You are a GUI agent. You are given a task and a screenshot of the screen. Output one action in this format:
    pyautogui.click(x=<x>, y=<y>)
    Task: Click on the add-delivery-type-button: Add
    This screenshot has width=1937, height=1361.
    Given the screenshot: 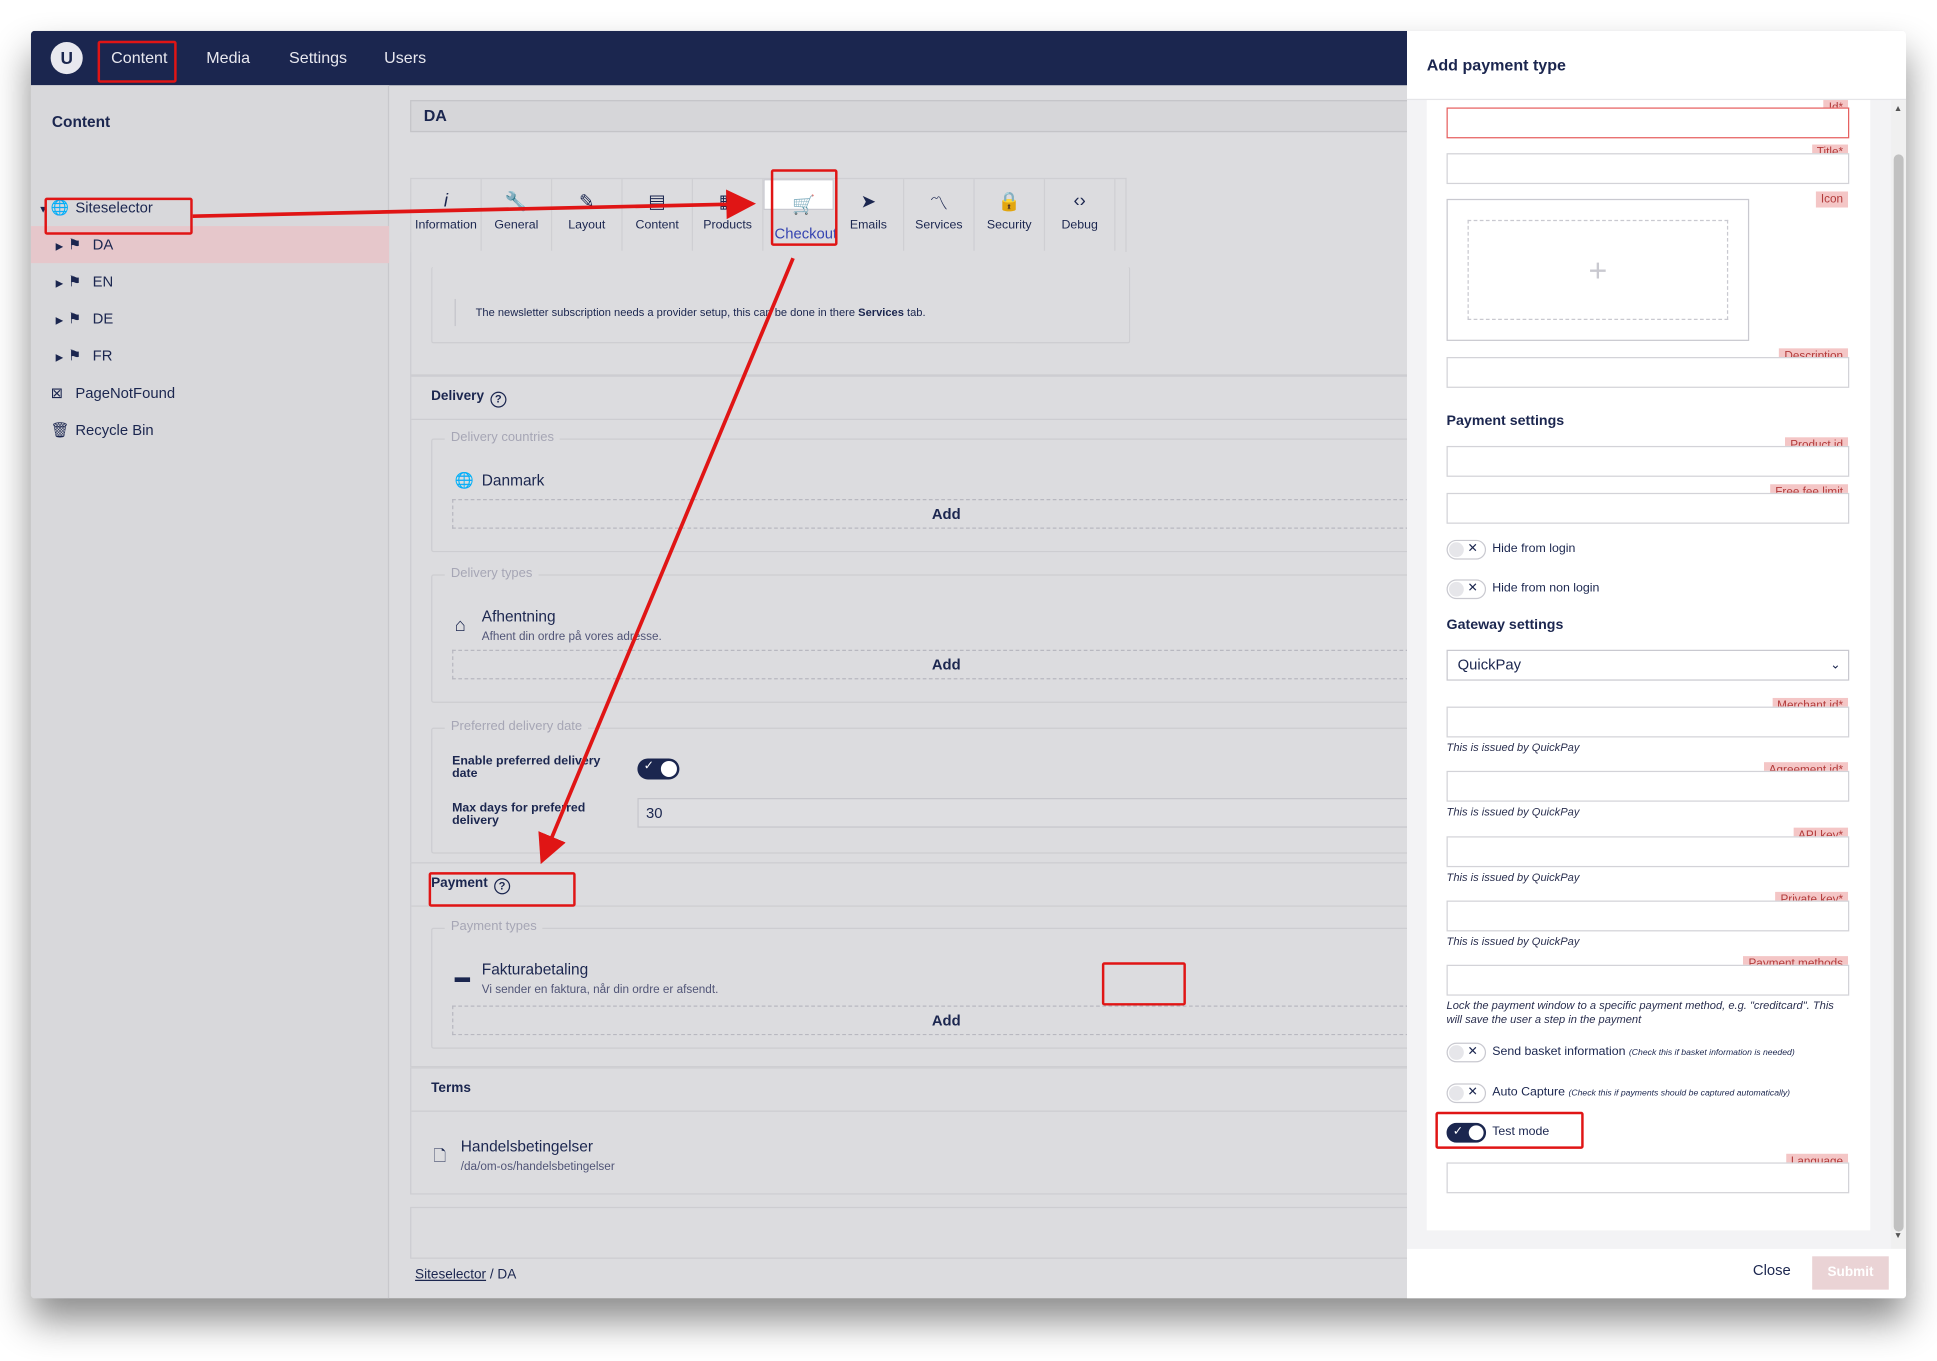 What is the action you would take?
    pyautogui.click(x=946, y=664)
    